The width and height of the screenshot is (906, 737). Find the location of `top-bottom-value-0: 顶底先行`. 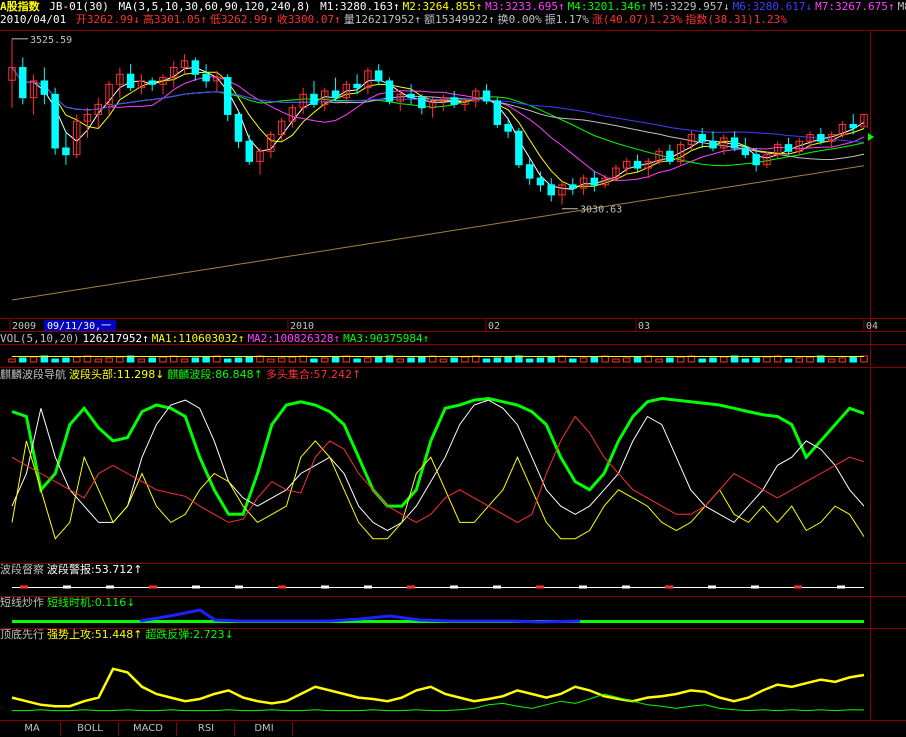

top-bottom-value-0: 顶底先行 is located at coordinates (22, 635).